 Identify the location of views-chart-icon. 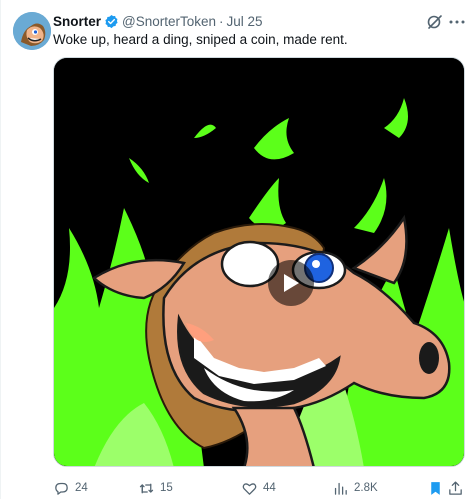
(340, 488).